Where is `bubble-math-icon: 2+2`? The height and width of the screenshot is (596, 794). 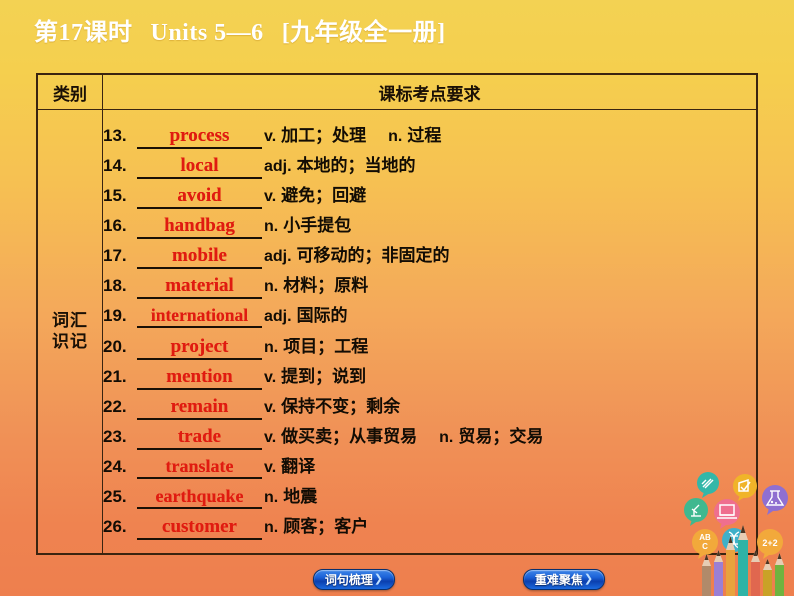 bubble-math-icon: 2+2 is located at coordinates (770, 544).